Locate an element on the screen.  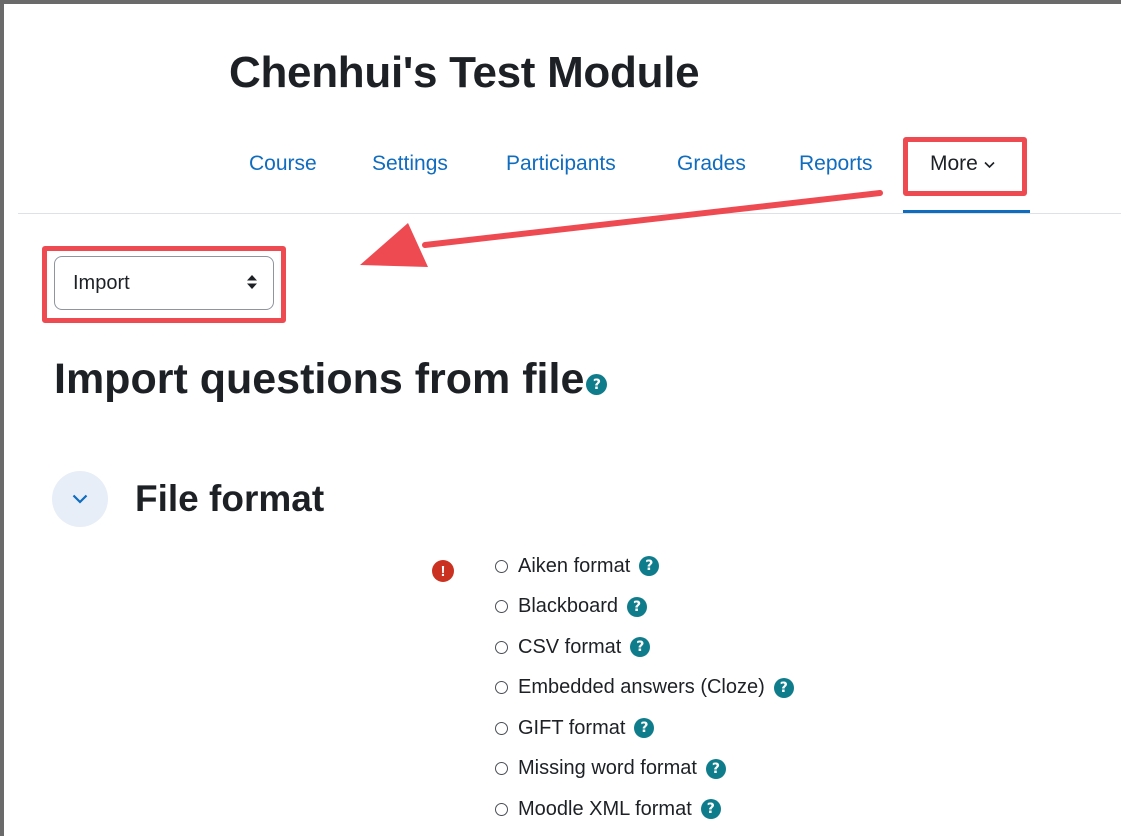
module-title: Chenhui's Test Module is located at coordinates (464, 72).